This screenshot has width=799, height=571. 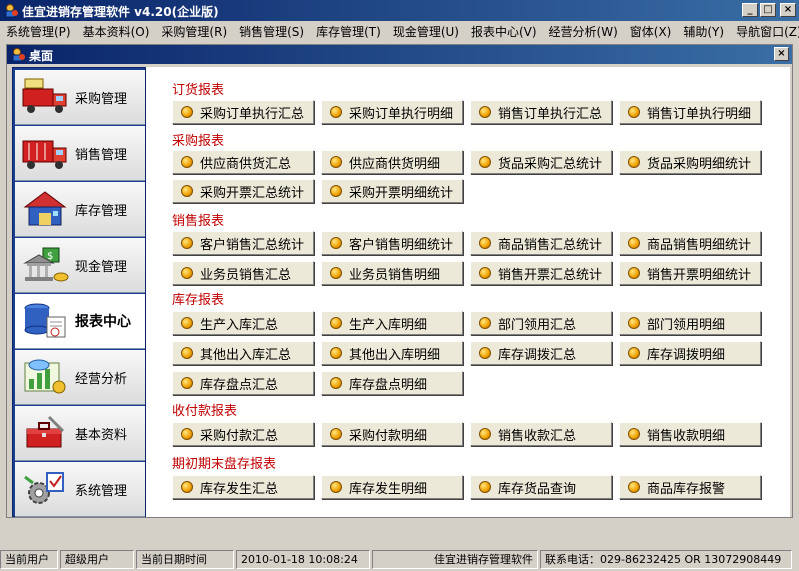 What do you see at coordinates (45, 376) in the screenshot?
I see `analysis-chart-icon` at bounding box center [45, 376].